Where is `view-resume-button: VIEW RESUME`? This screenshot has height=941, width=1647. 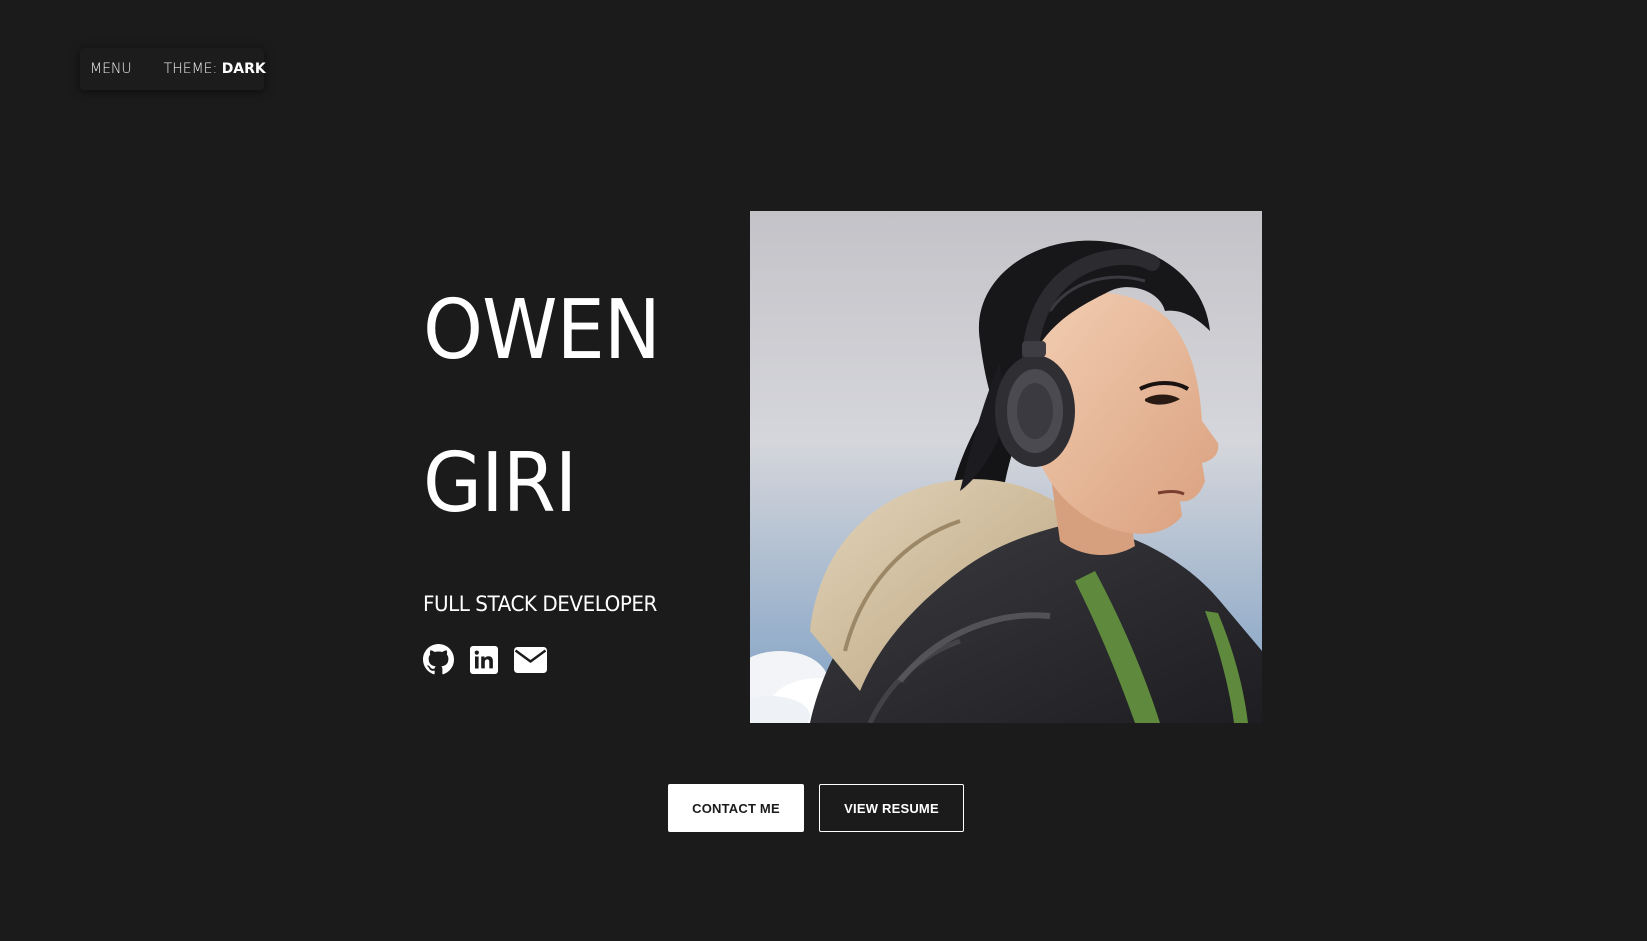 view-resume-button: VIEW RESUME is located at coordinates (891, 808).